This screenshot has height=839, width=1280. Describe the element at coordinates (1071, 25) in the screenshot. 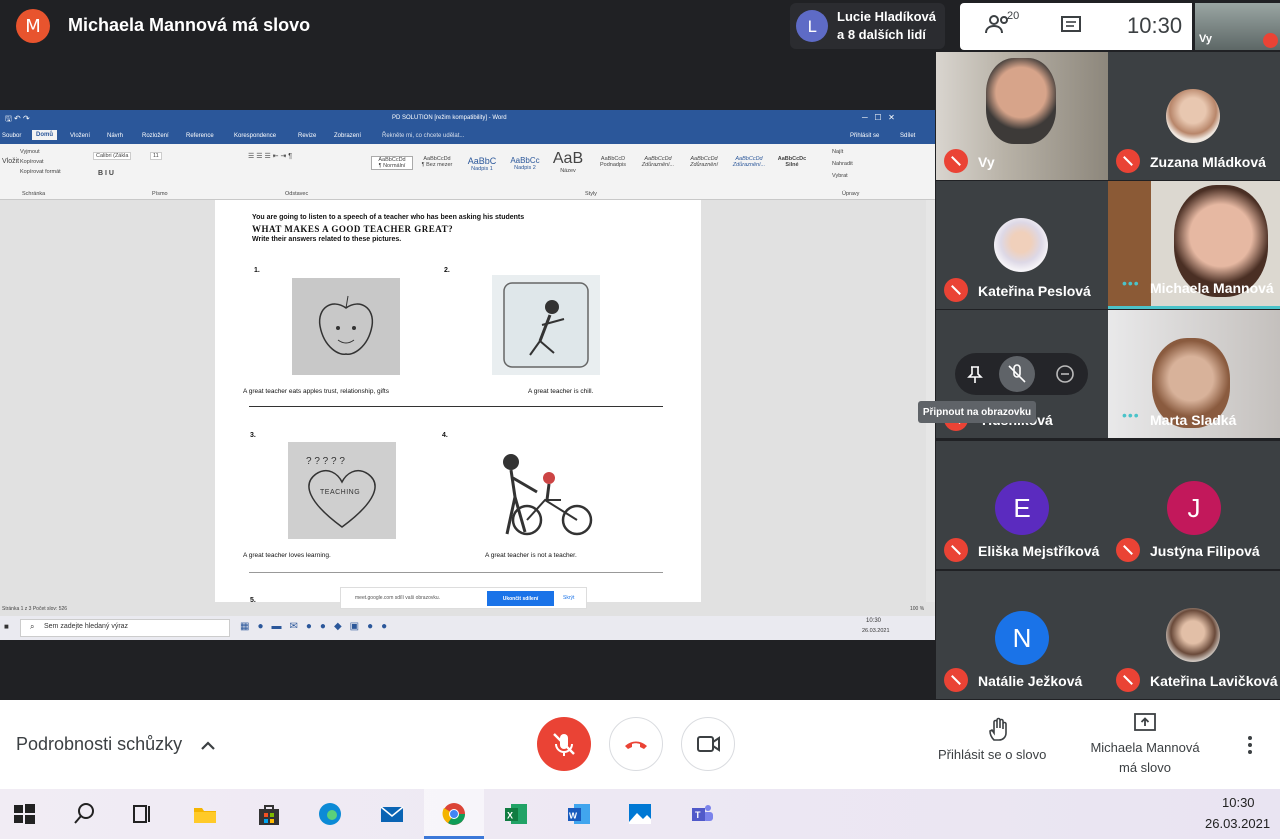

I see `chat-icon` at that location.